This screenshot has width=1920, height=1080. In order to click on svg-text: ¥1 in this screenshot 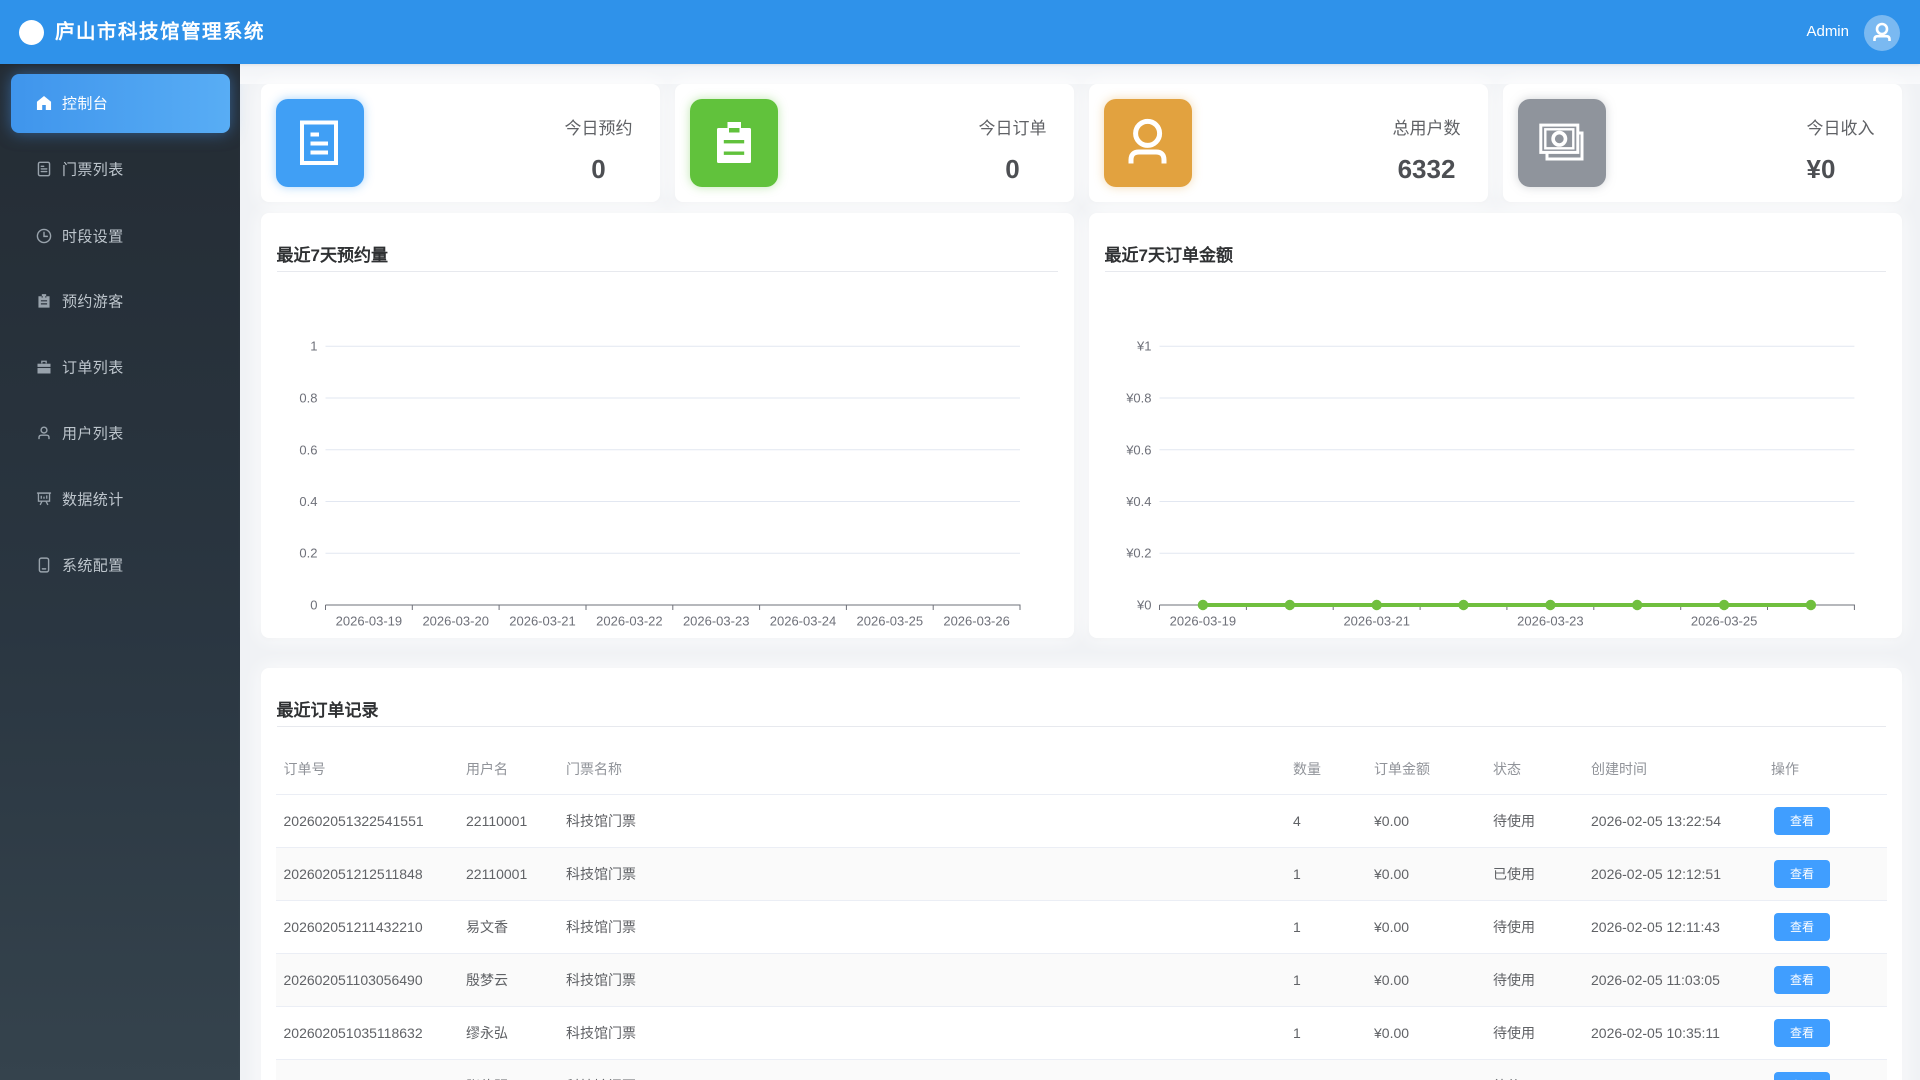, I will do `click(1143, 346)`.